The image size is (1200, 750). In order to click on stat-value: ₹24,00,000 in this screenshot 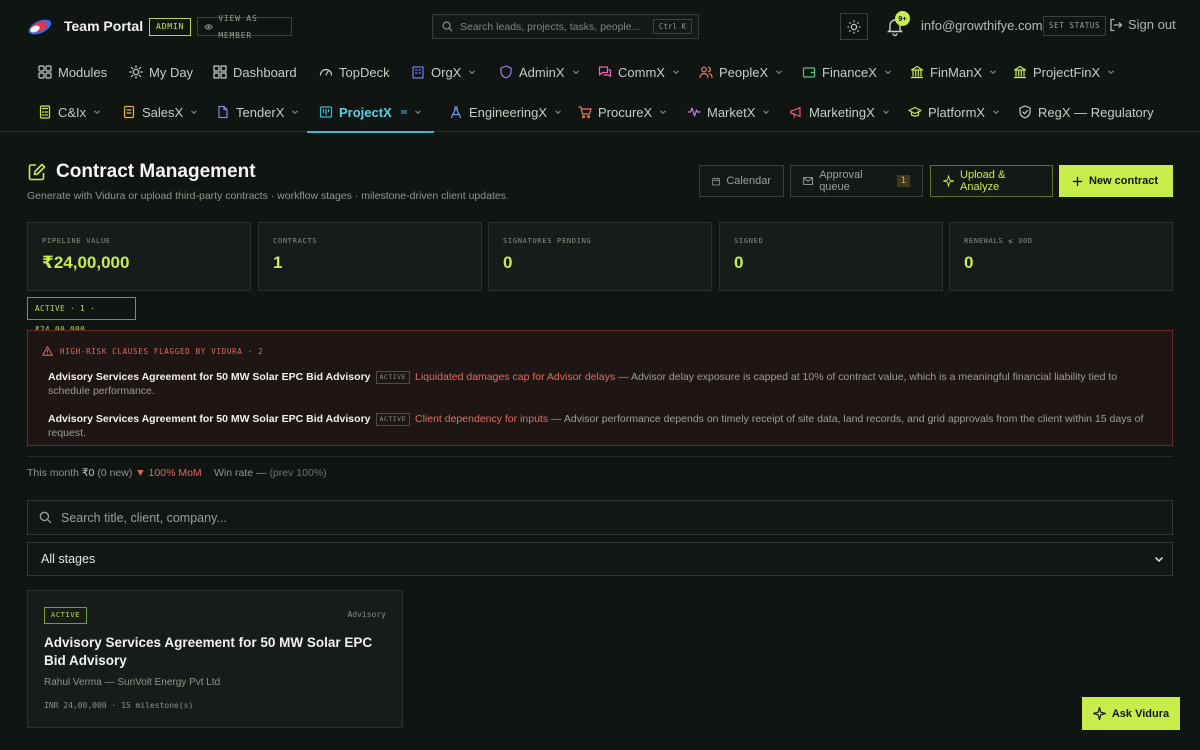, I will do `click(86, 262)`.